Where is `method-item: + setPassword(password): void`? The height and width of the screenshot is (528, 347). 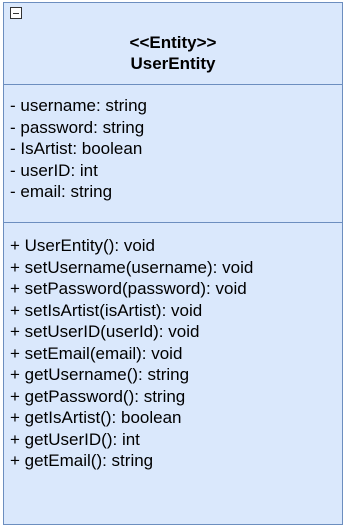
method-item: + setPassword(password): void is located at coordinates (128, 288).